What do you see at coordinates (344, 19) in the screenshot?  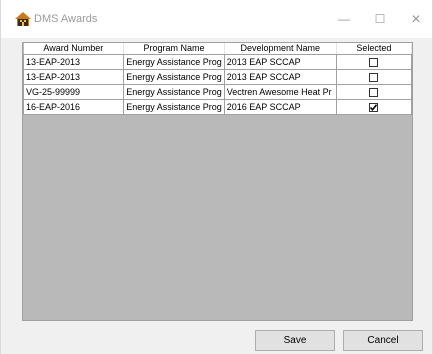 I see `minimize-button: —` at bounding box center [344, 19].